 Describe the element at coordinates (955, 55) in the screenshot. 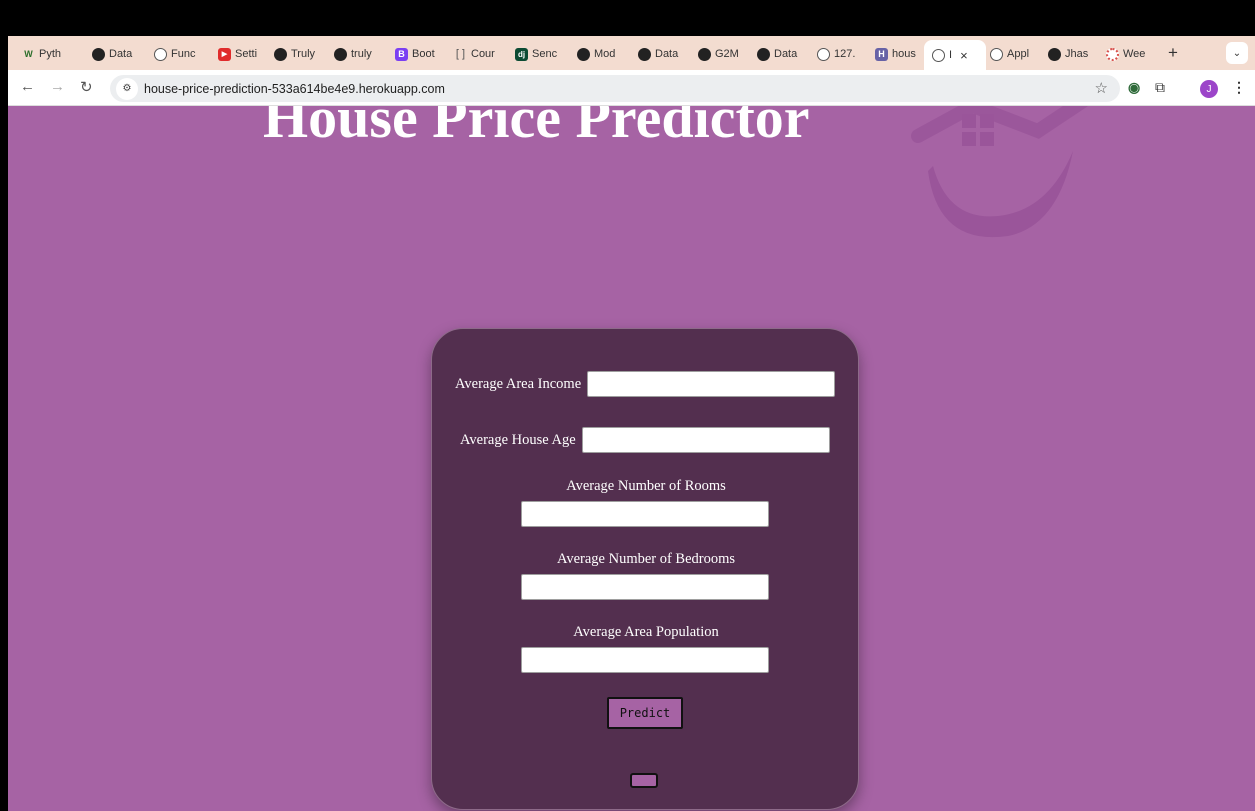

I see `active-tab: I ×` at that location.